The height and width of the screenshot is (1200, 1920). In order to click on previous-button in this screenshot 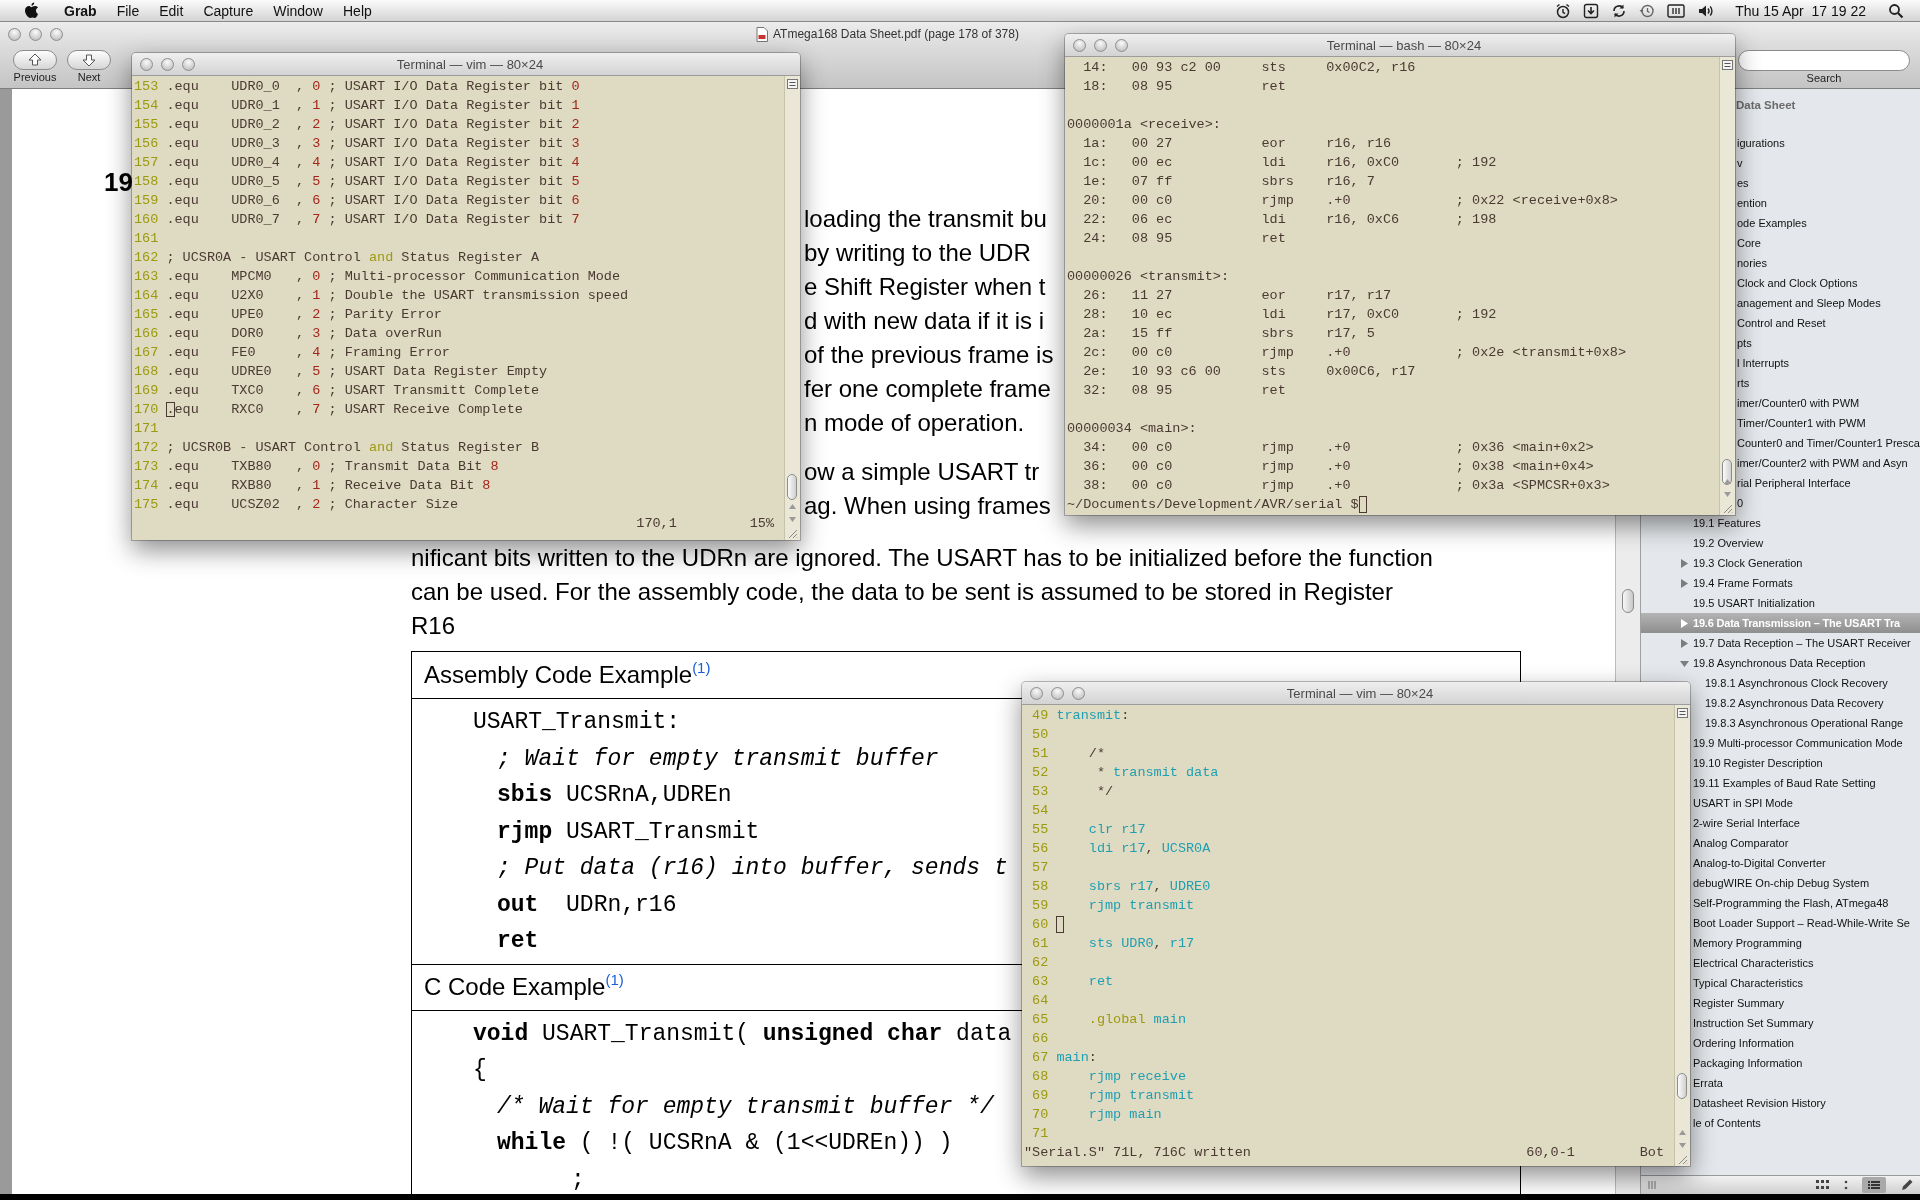, I will do `click(35, 60)`.